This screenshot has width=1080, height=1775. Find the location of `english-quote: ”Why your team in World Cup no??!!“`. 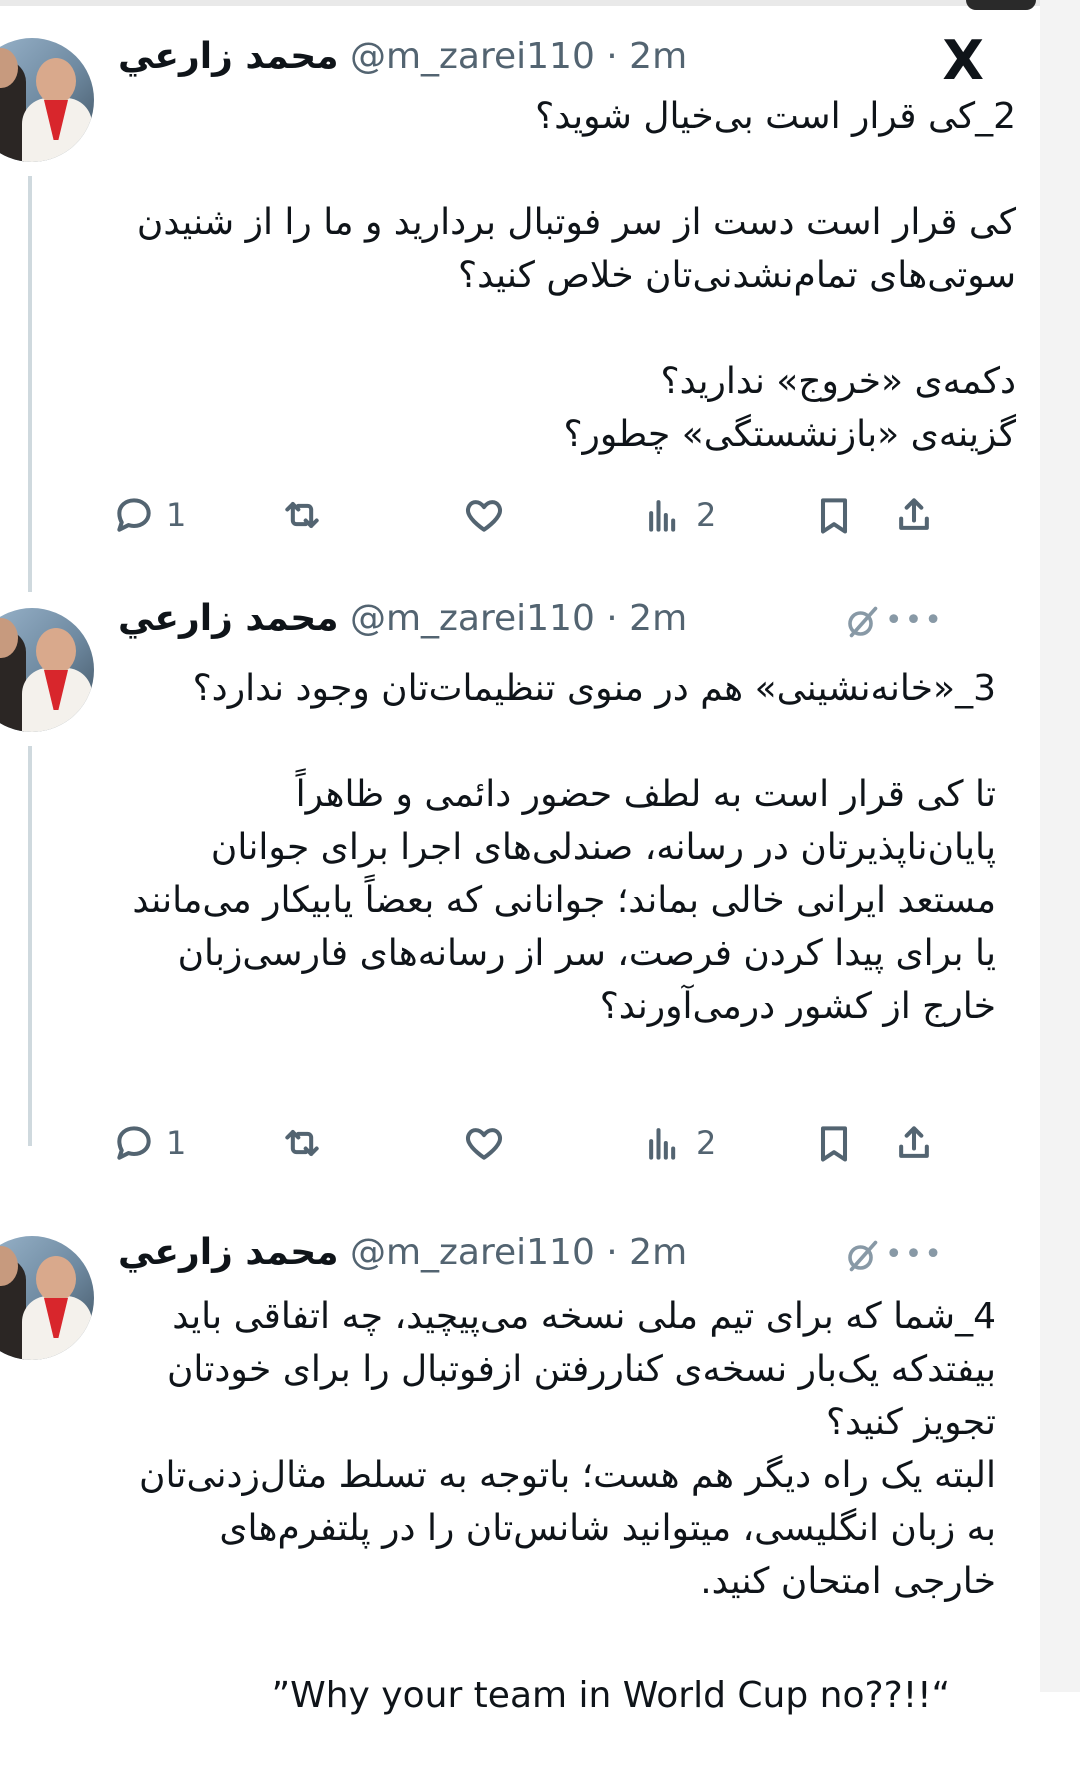

english-quote: ”Why your team in World Cup no??!!“ is located at coordinates (558, 1695).